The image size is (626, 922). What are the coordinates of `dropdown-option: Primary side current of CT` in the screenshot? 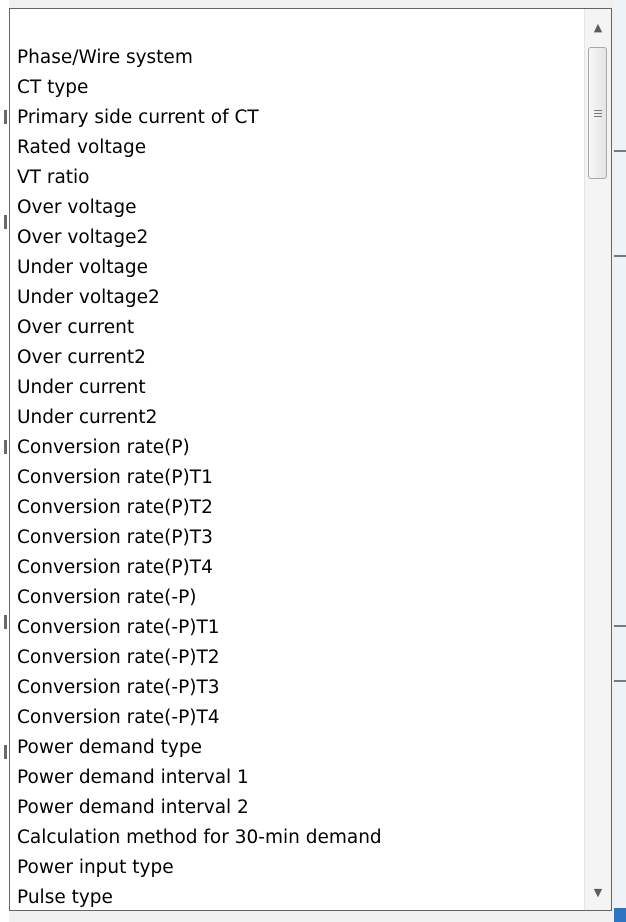 It's located at (297, 118).